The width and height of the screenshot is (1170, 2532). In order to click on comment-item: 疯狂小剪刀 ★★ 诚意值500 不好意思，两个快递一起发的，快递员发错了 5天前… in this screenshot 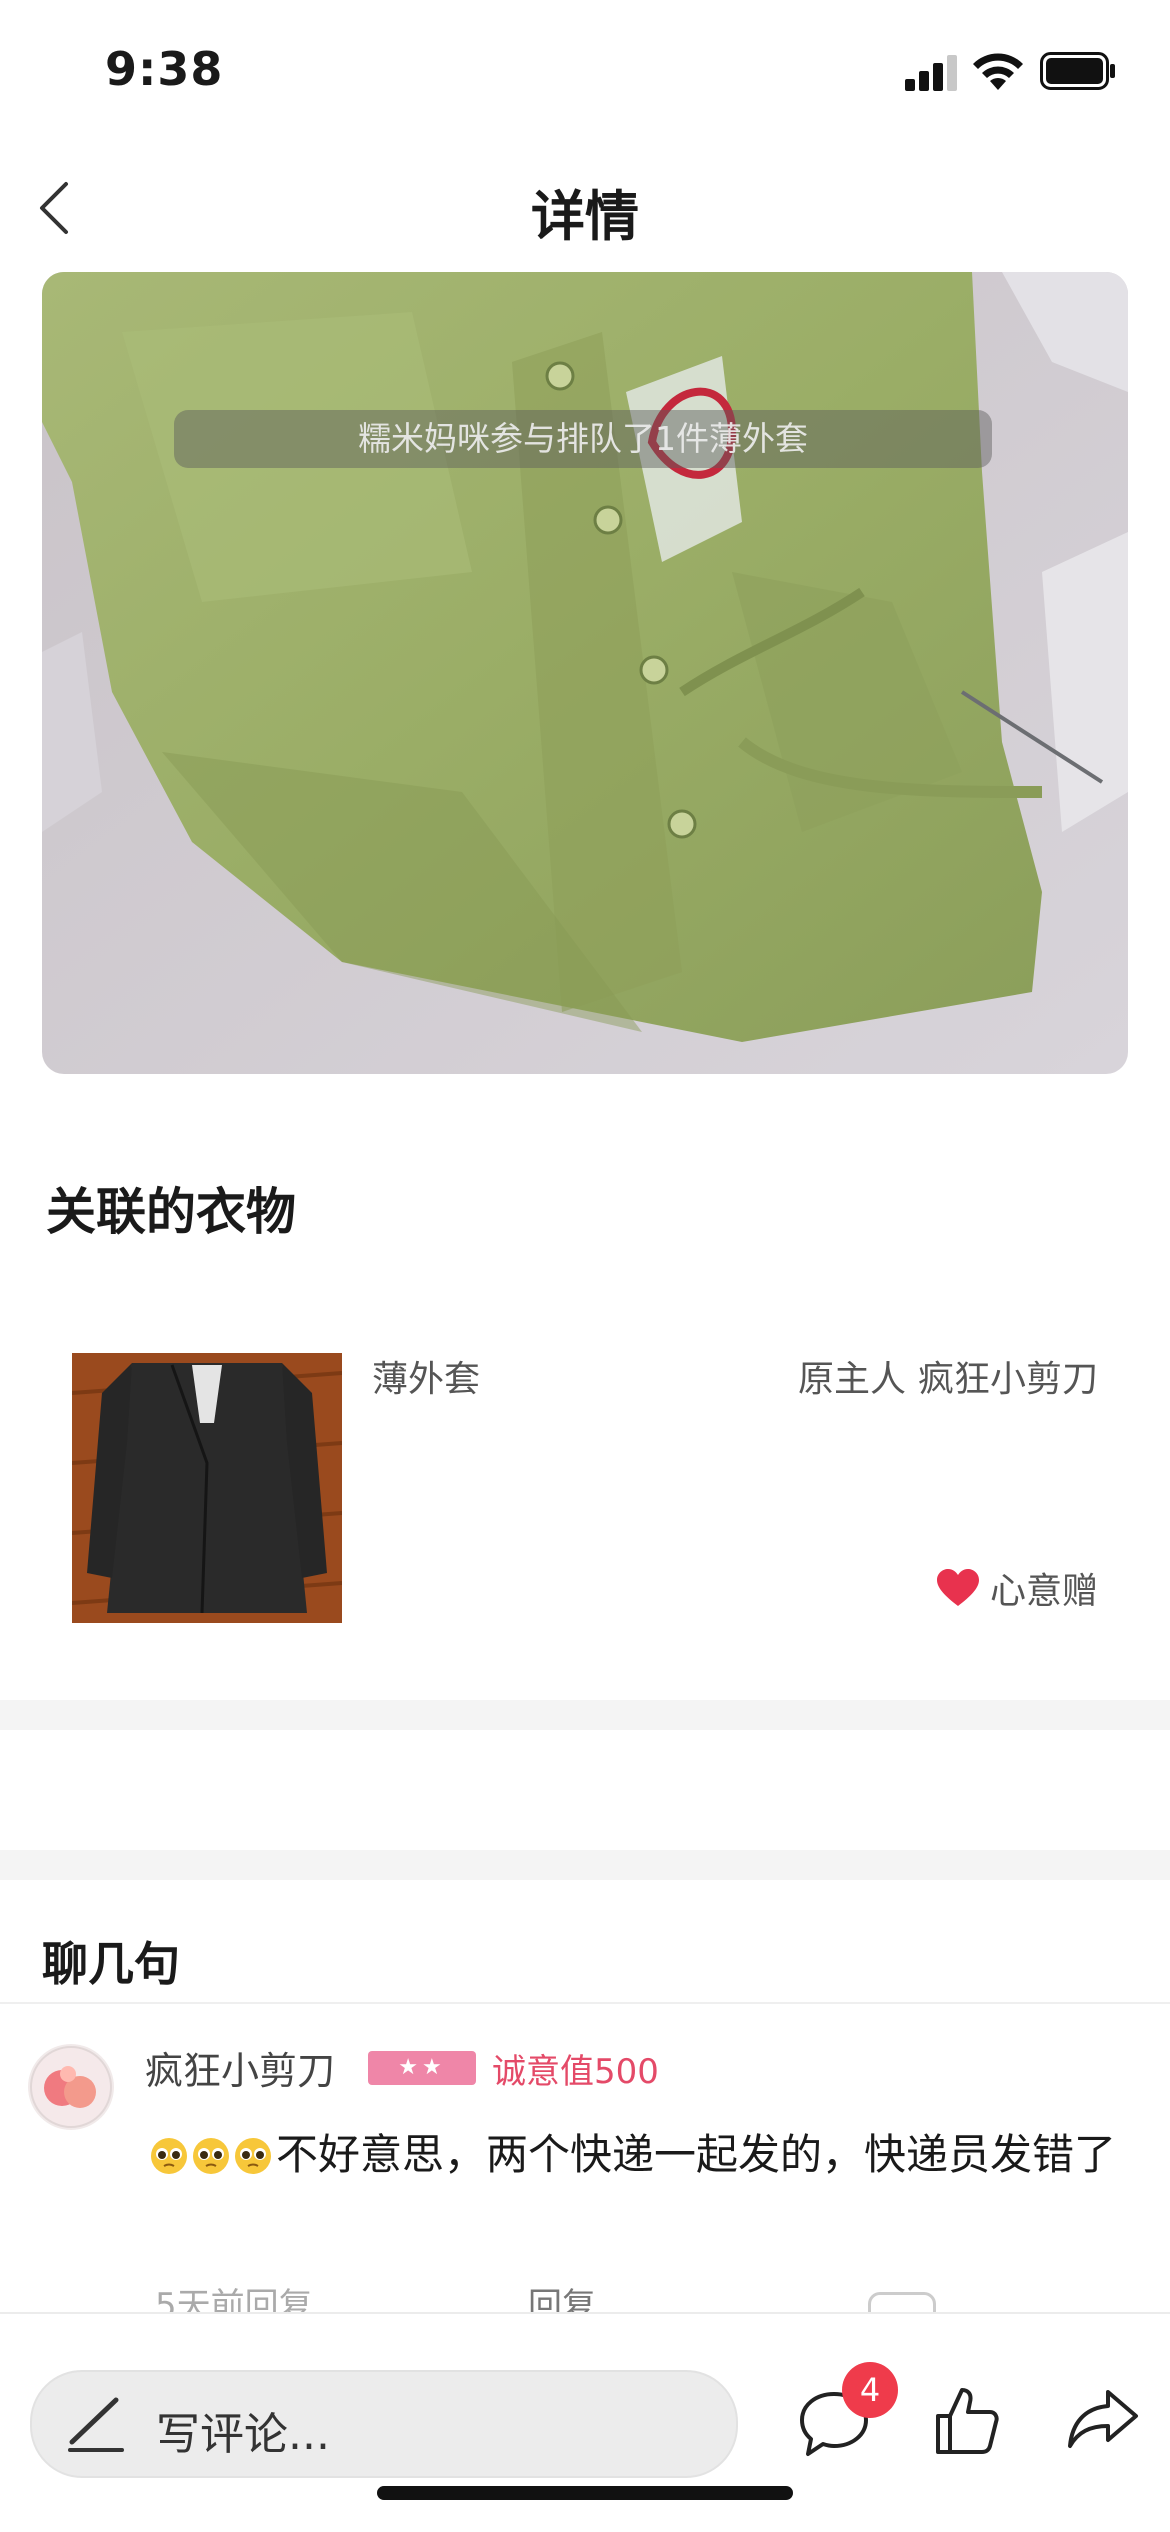, I will do `click(585, 2171)`.